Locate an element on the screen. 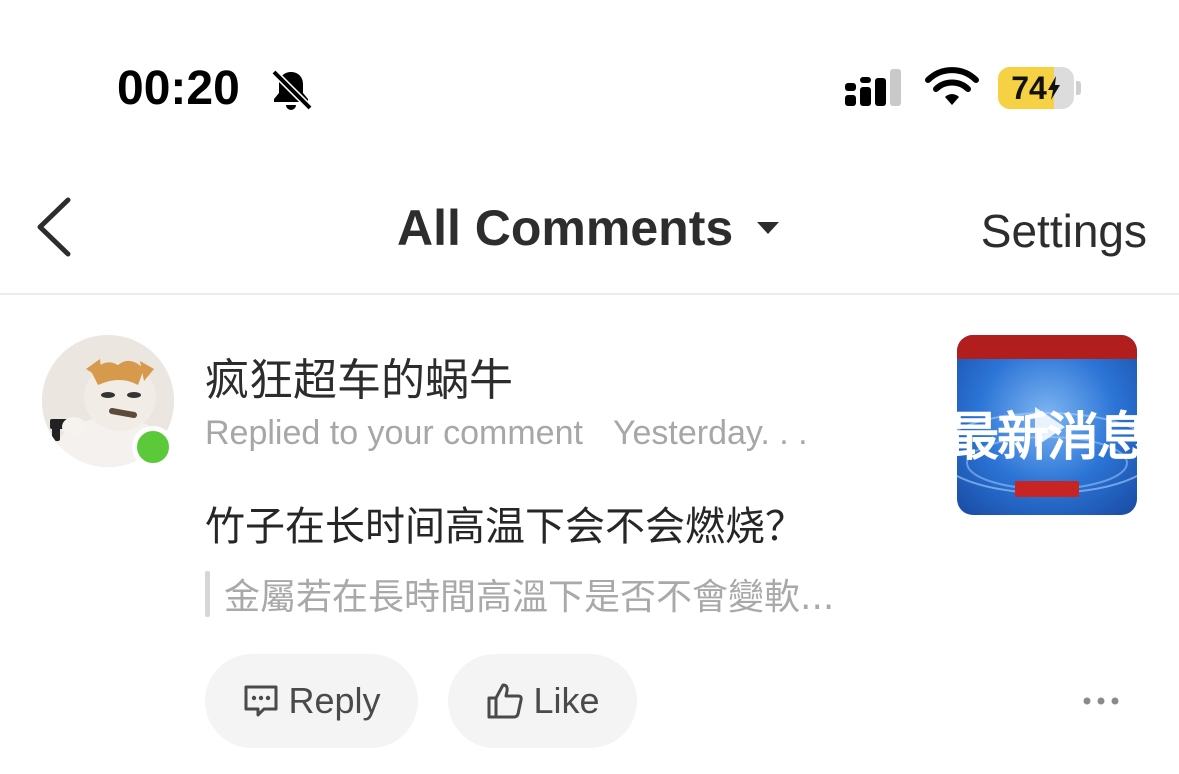  bolt-icon is located at coordinates (1053, 88).